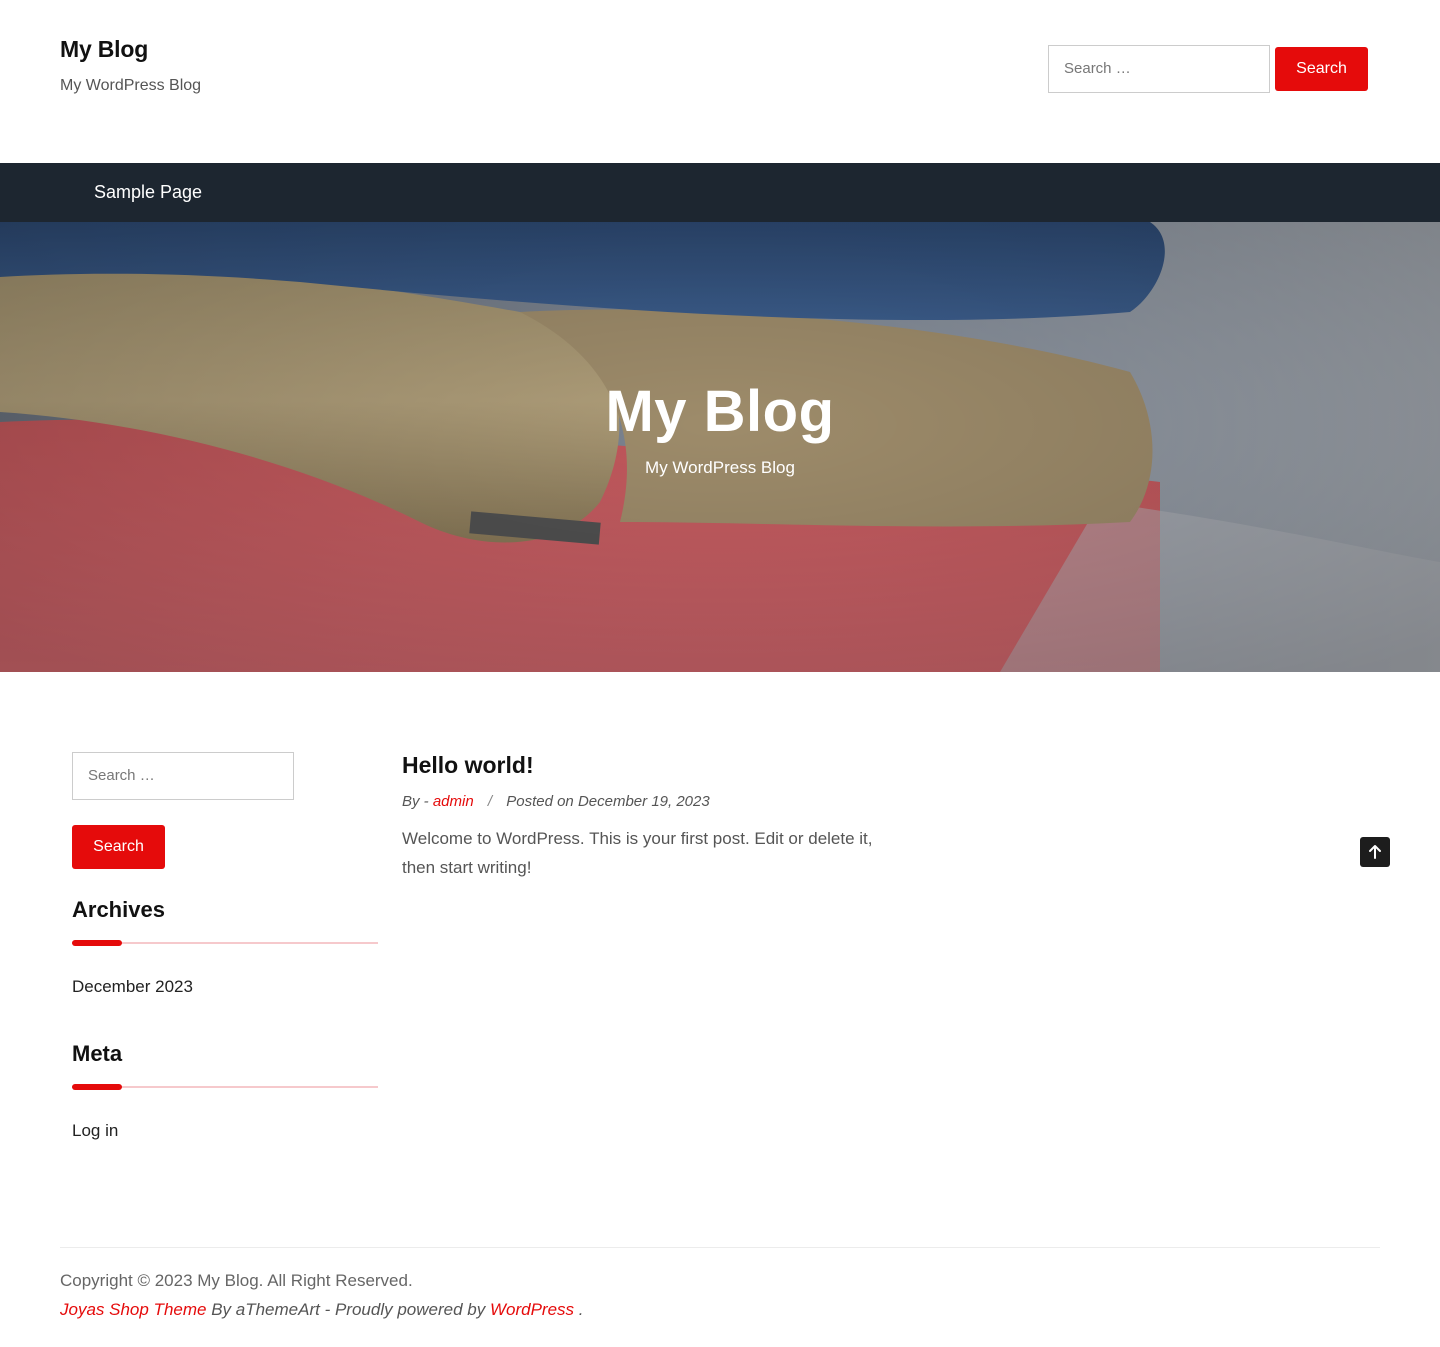 This screenshot has width=1440, height=1347. Describe the element at coordinates (453, 801) in the screenshot. I see `post-author-link: admin` at that location.